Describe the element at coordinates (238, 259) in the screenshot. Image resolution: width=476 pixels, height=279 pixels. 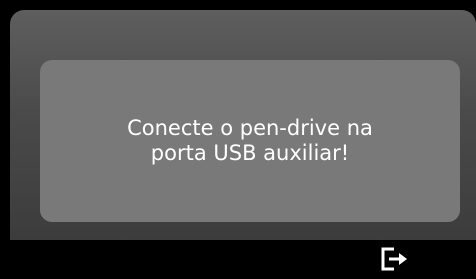
I see `bottom-bar` at that location.